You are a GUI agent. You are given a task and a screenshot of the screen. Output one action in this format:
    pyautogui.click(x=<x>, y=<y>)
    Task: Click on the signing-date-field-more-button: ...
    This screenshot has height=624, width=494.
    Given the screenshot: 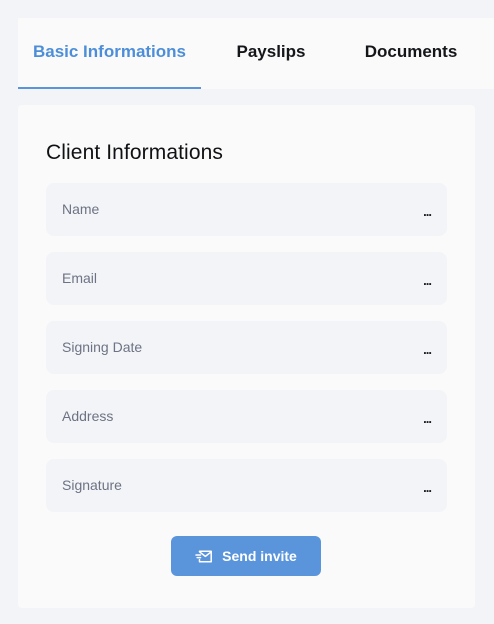 What is the action you would take?
    pyautogui.click(x=427, y=350)
    